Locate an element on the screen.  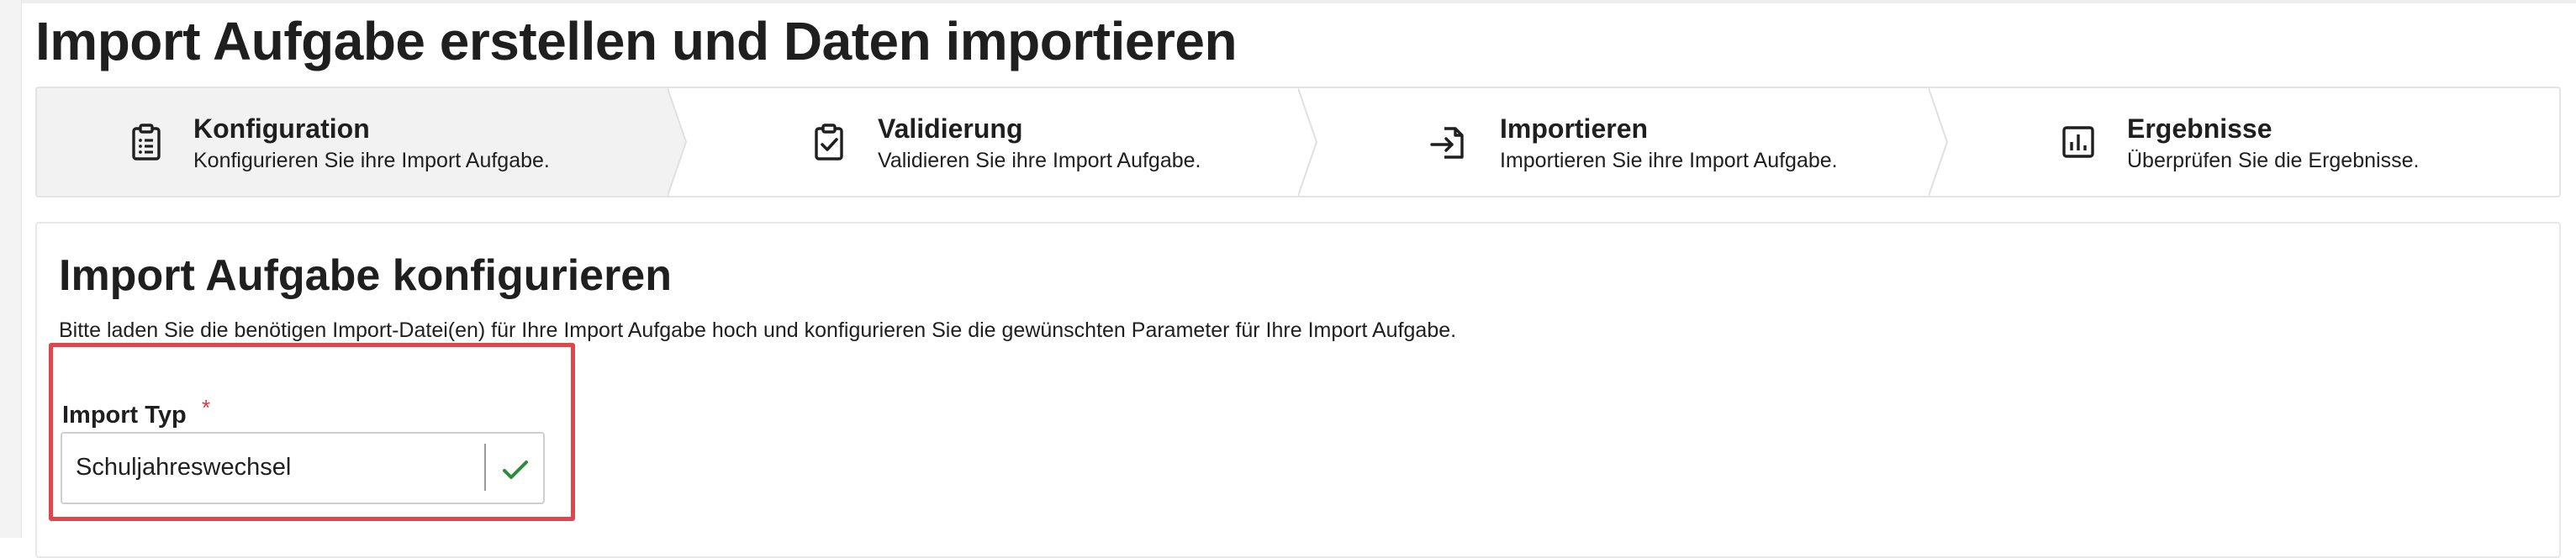
left-sidebar-edge is located at coordinates (11, 269).